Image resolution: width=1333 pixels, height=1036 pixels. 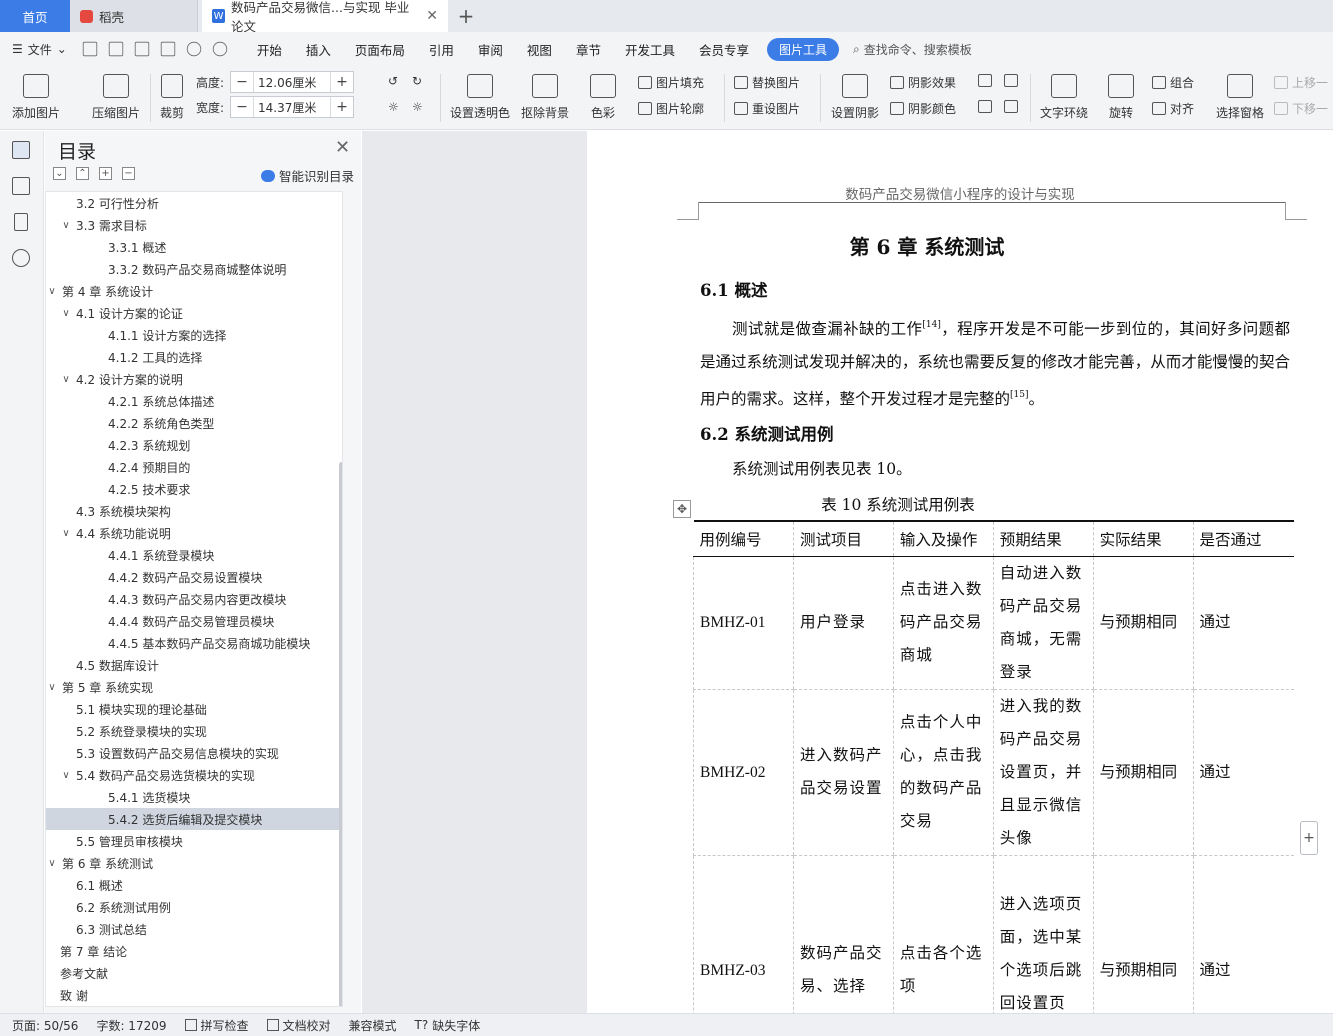 What do you see at coordinates (480, 97) in the screenshot?
I see `set-transparent-button: 设置透明色` at bounding box center [480, 97].